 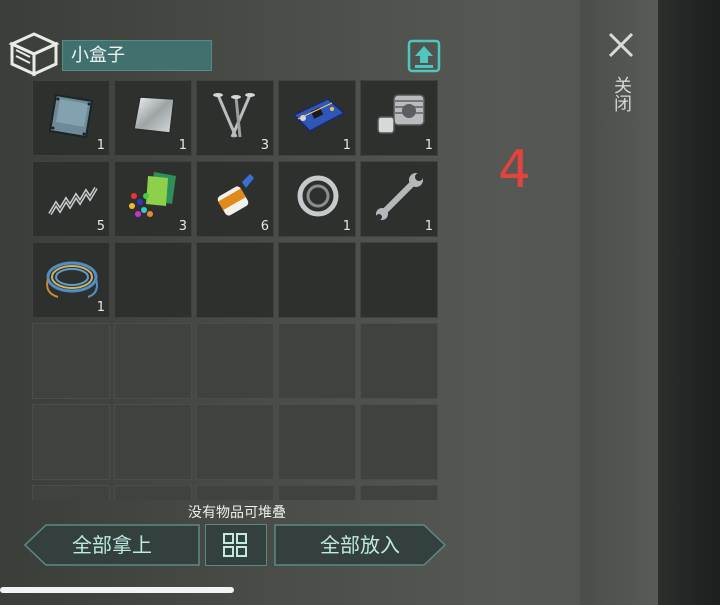 I want to click on wrench-icon, so click(x=399, y=196).